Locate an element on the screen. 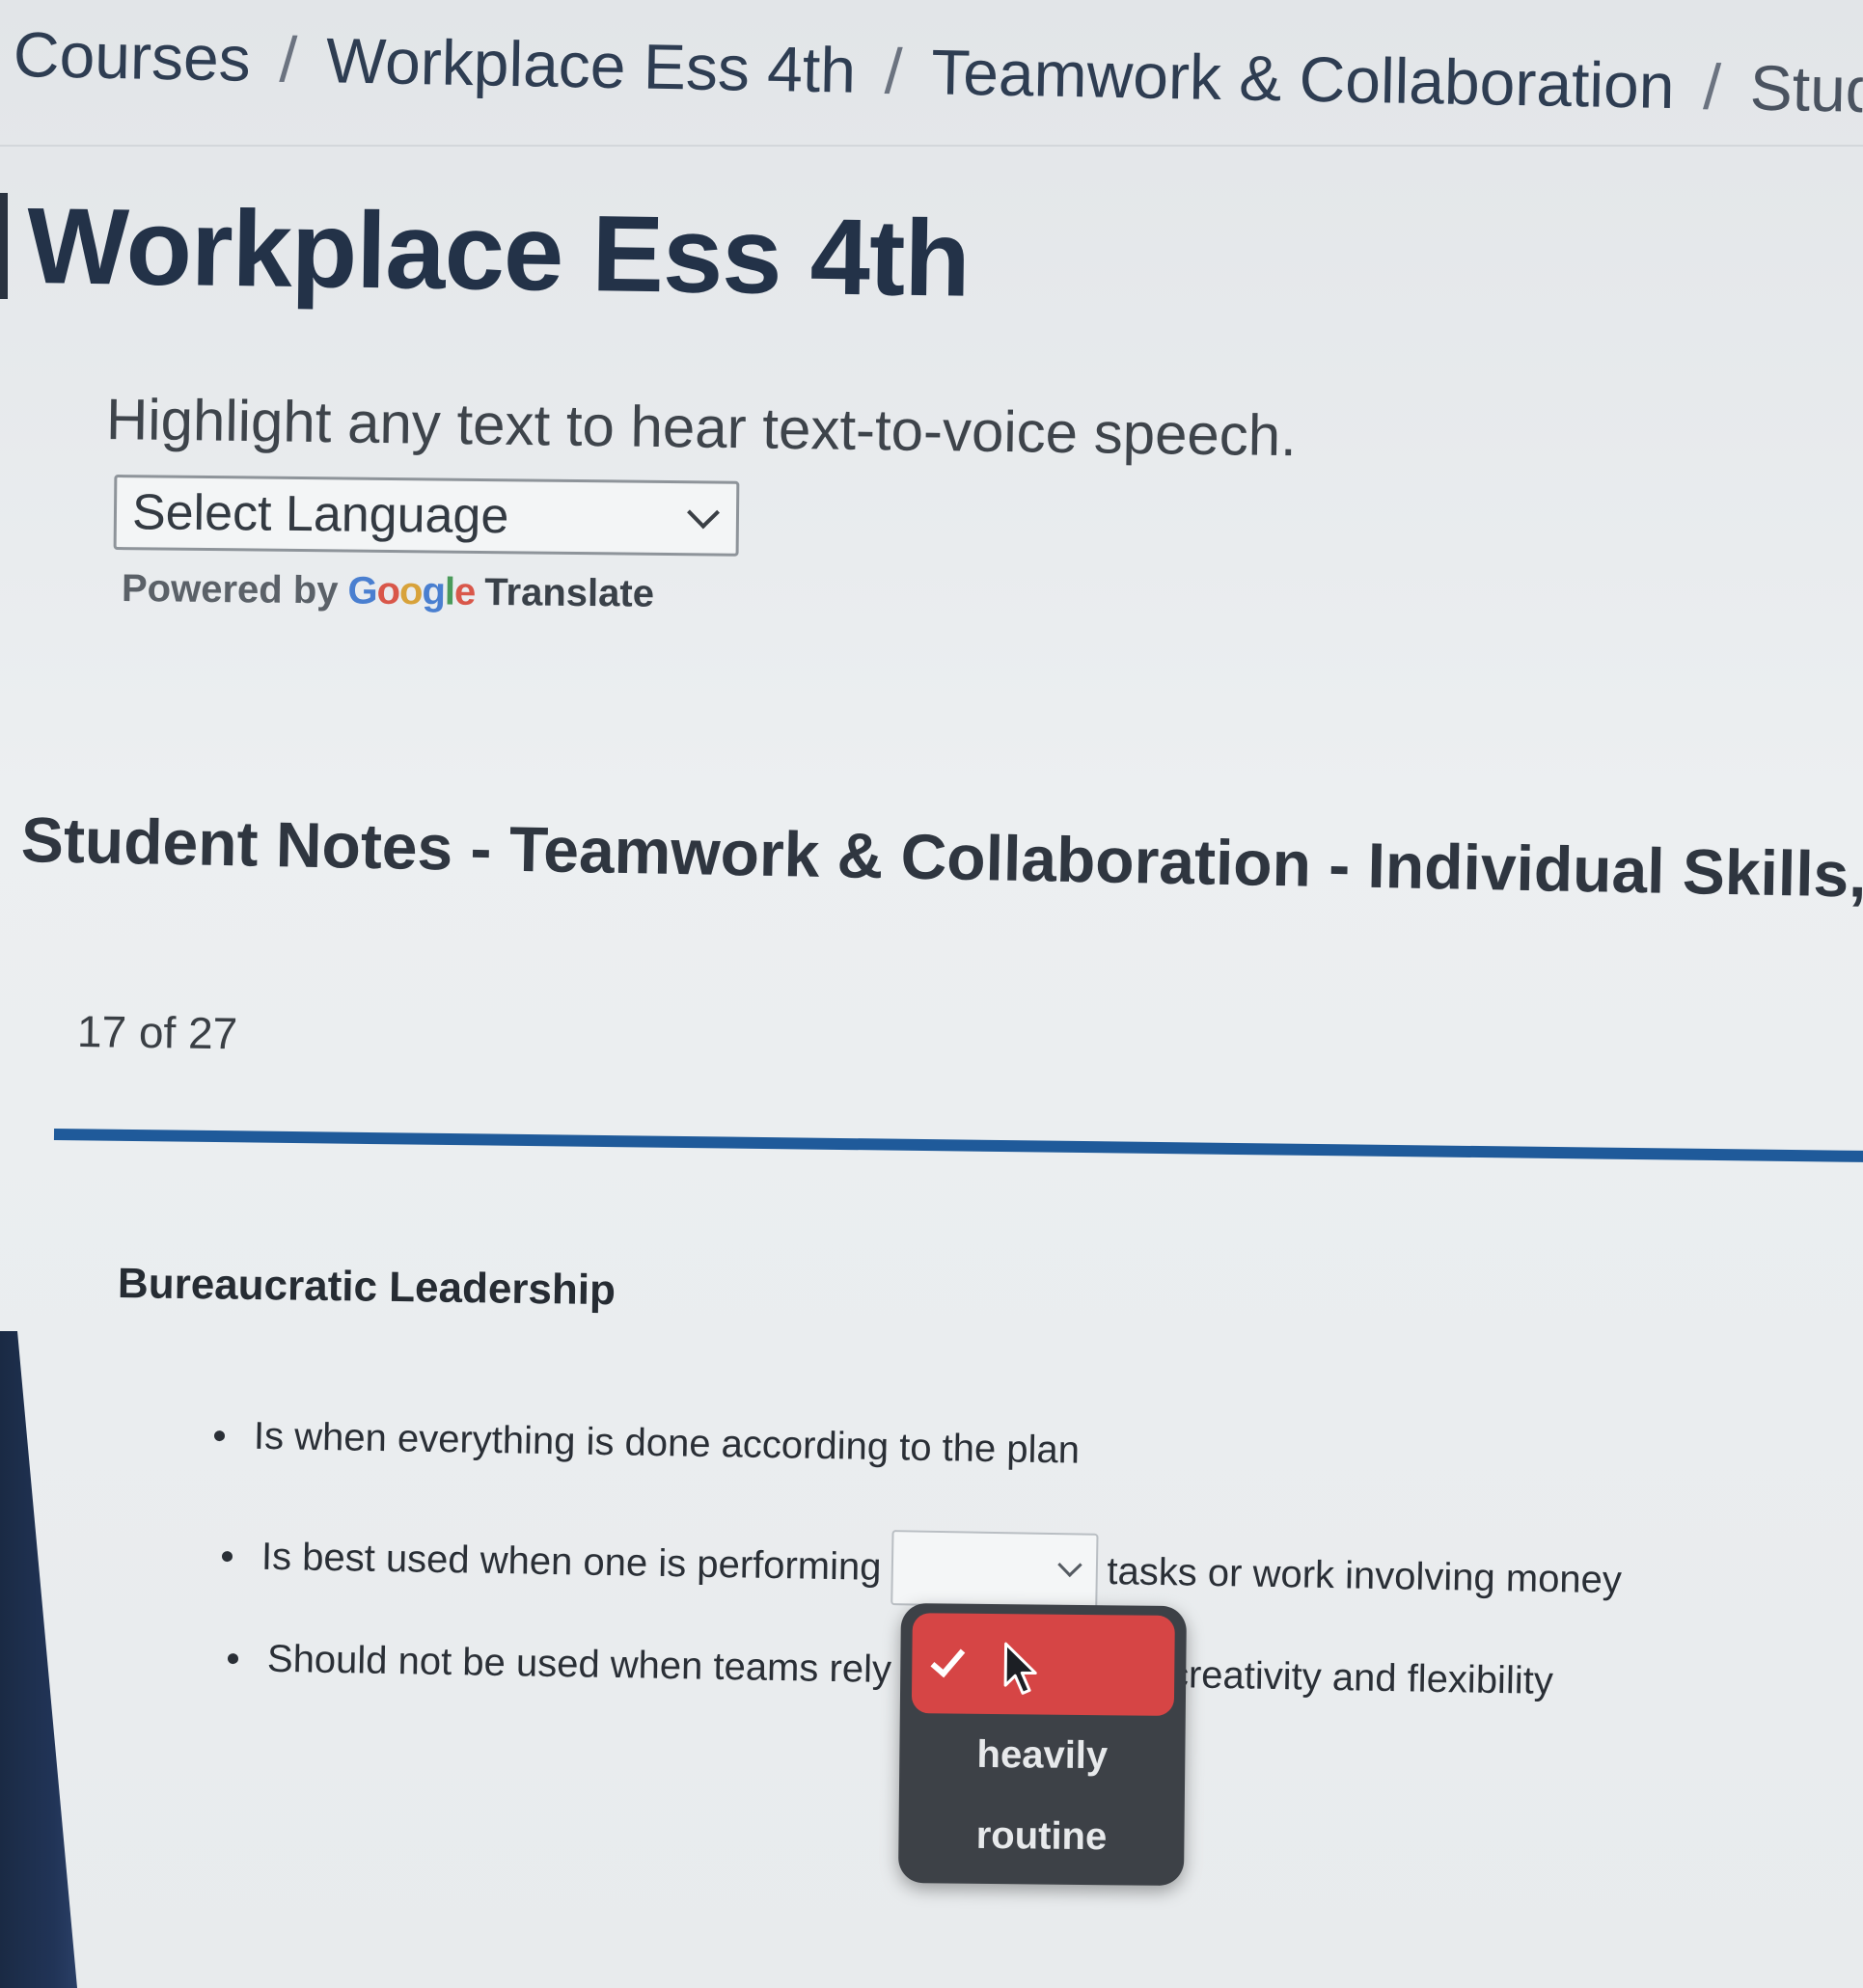 Image resolution: width=1863 pixels, height=1988 pixels. section-title: Bureaucratic Leadership is located at coordinates (366, 1287).